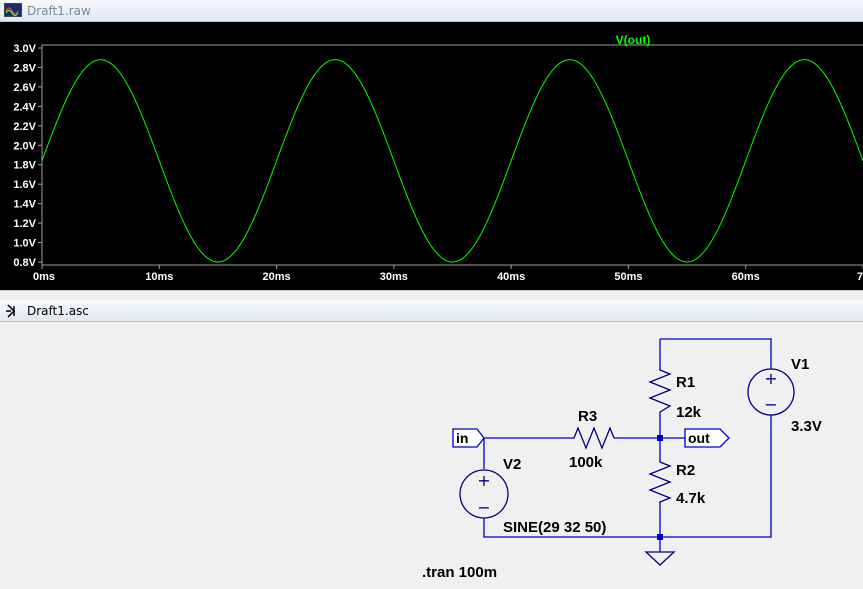 The height and width of the screenshot is (589, 863). What do you see at coordinates (628, 277) in the screenshot?
I see `x-tick-label: 50ms` at bounding box center [628, 277].